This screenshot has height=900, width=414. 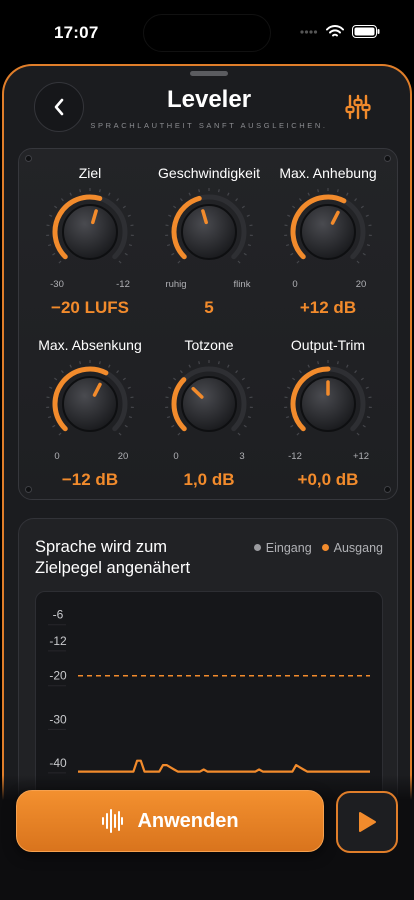 What do you see at coordinates (309, 31) in the screenshot?
I see `cellular-signal-icon` at bounding box center [309, 31].